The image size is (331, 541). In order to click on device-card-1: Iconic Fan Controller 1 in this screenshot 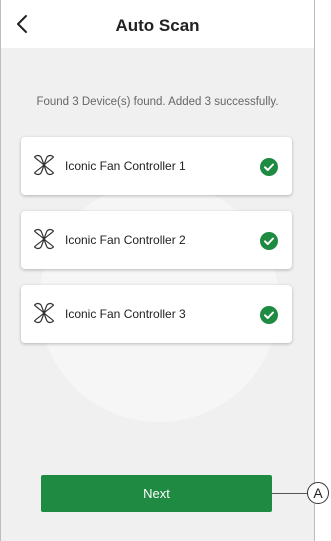, I will do `click(156, 166)`.